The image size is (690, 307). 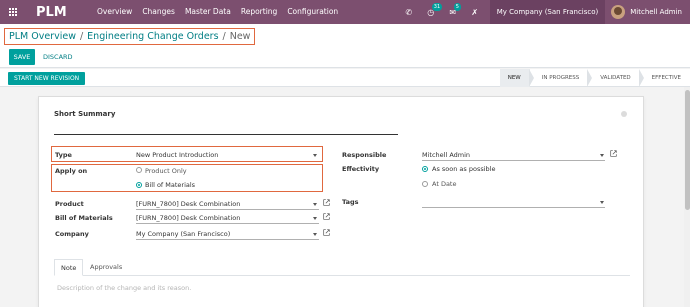 I want to click on tags-dropdown-caret-icon, so click(x=602, y=202).